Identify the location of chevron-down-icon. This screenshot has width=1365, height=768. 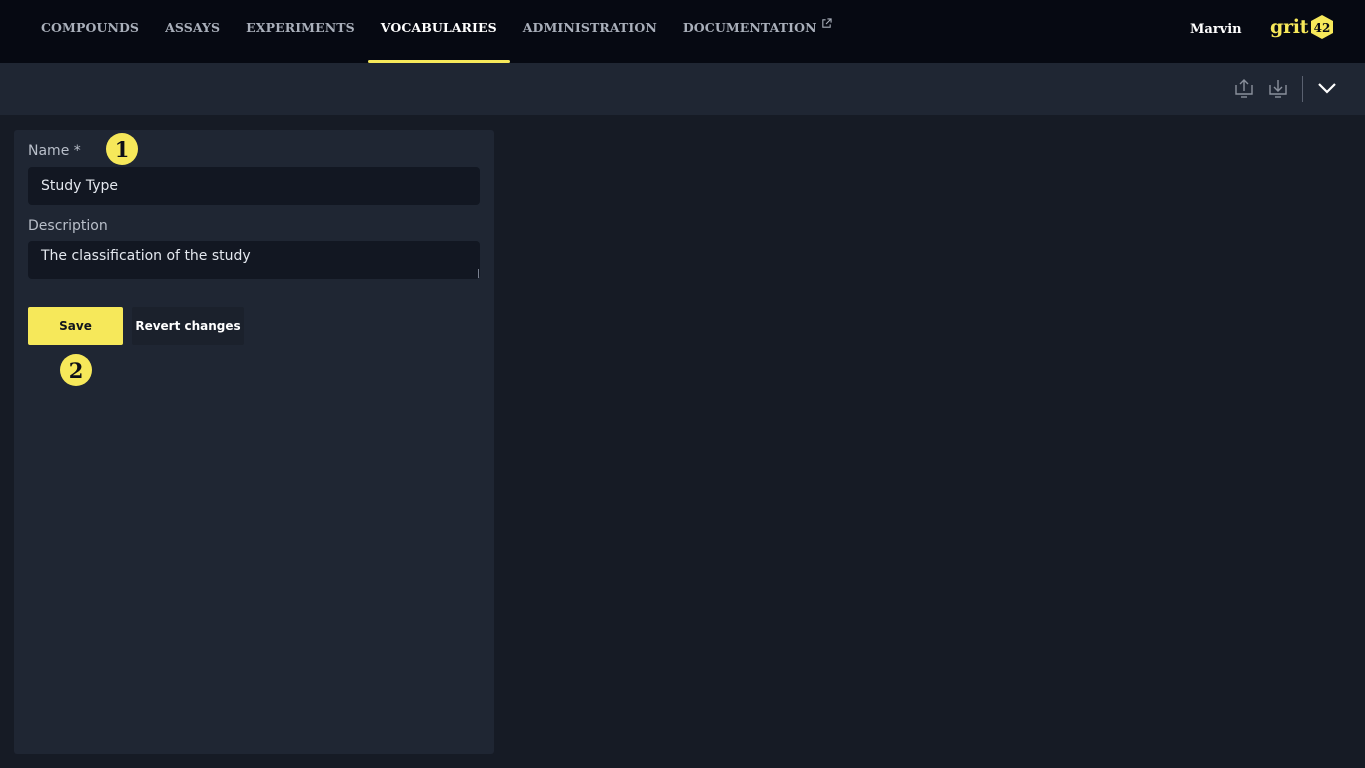
(1327, 88).